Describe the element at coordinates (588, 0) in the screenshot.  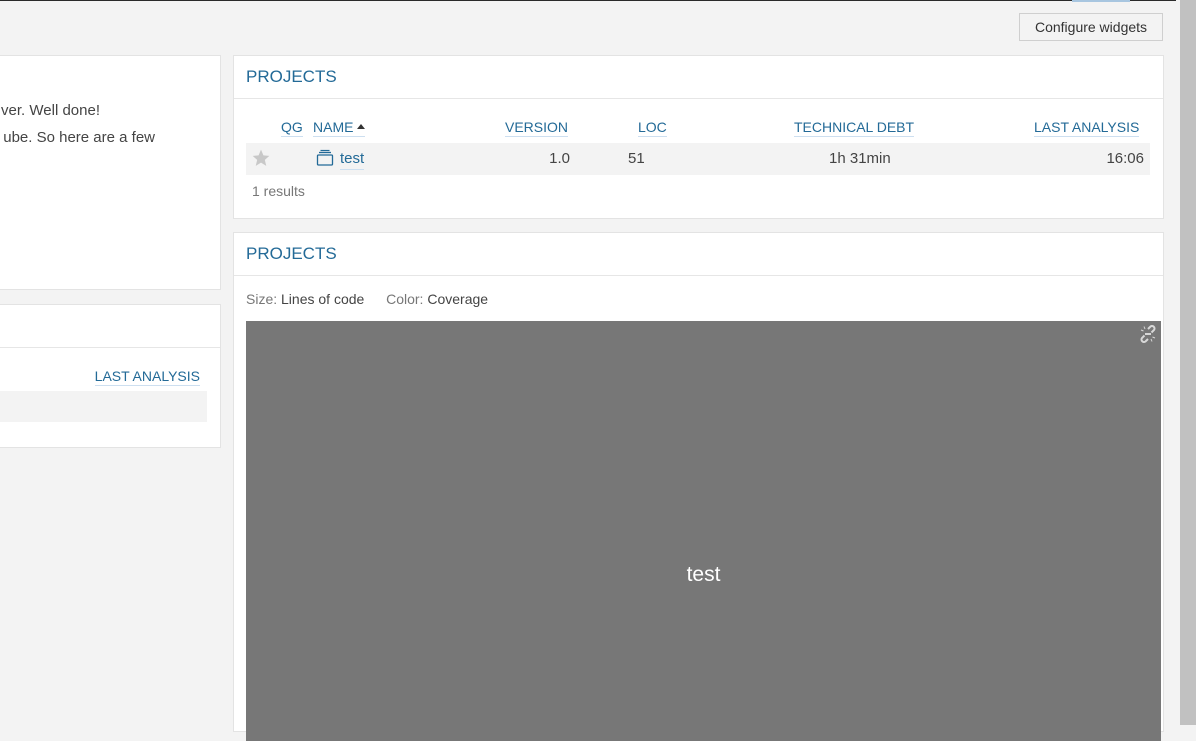
I see `top-border` at that location.